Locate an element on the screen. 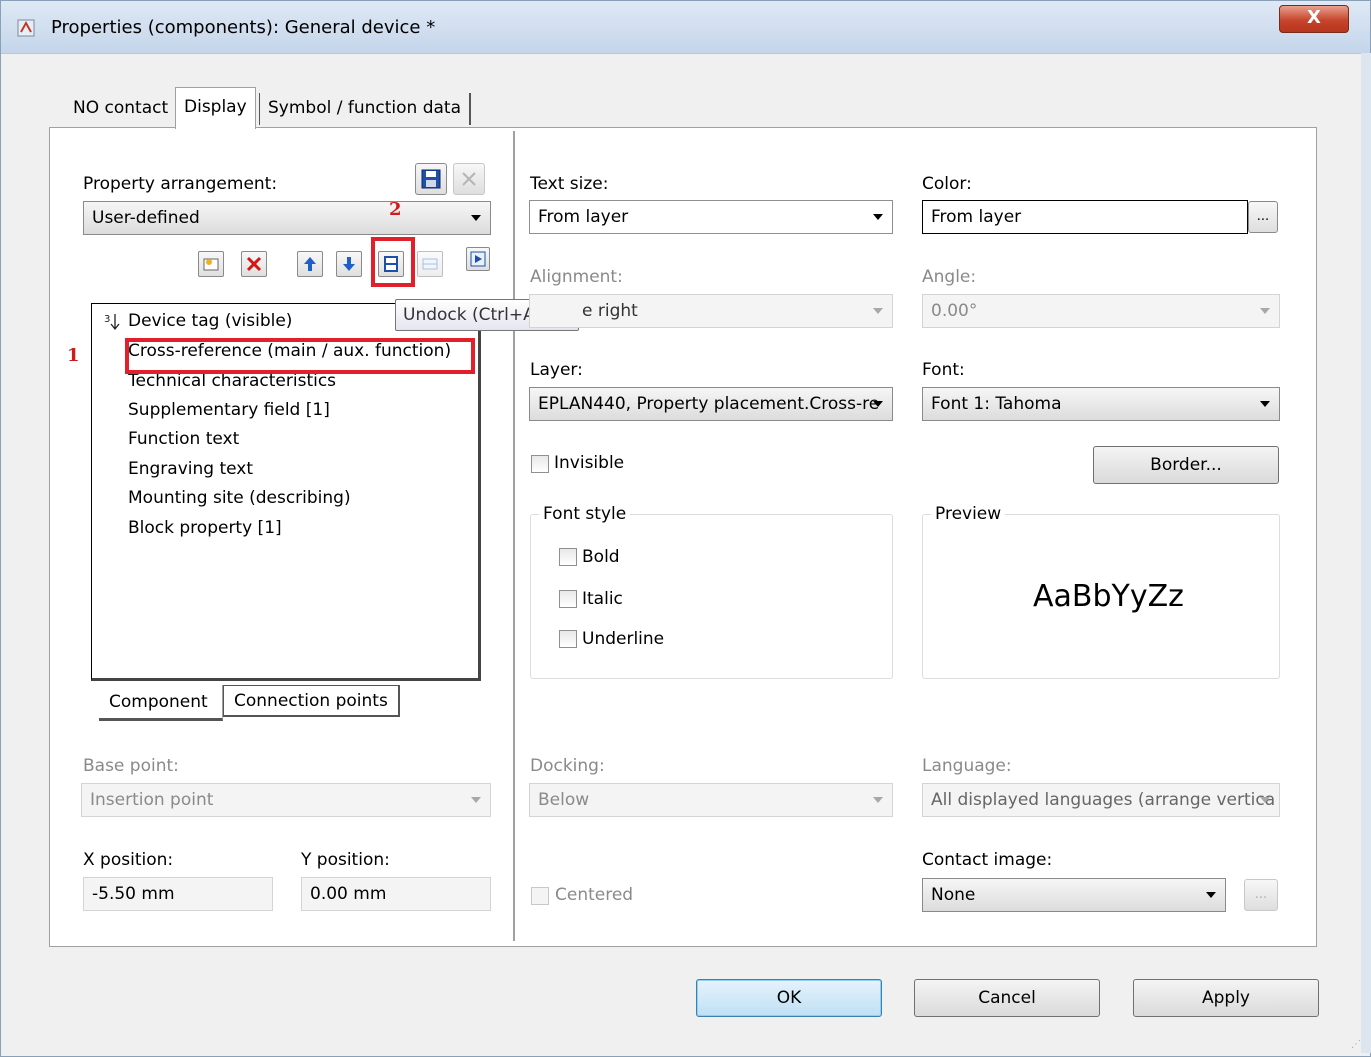 The height and width of the screenshot is (1057, 1371). bold-checkbox is located at coordinates (568, 557).